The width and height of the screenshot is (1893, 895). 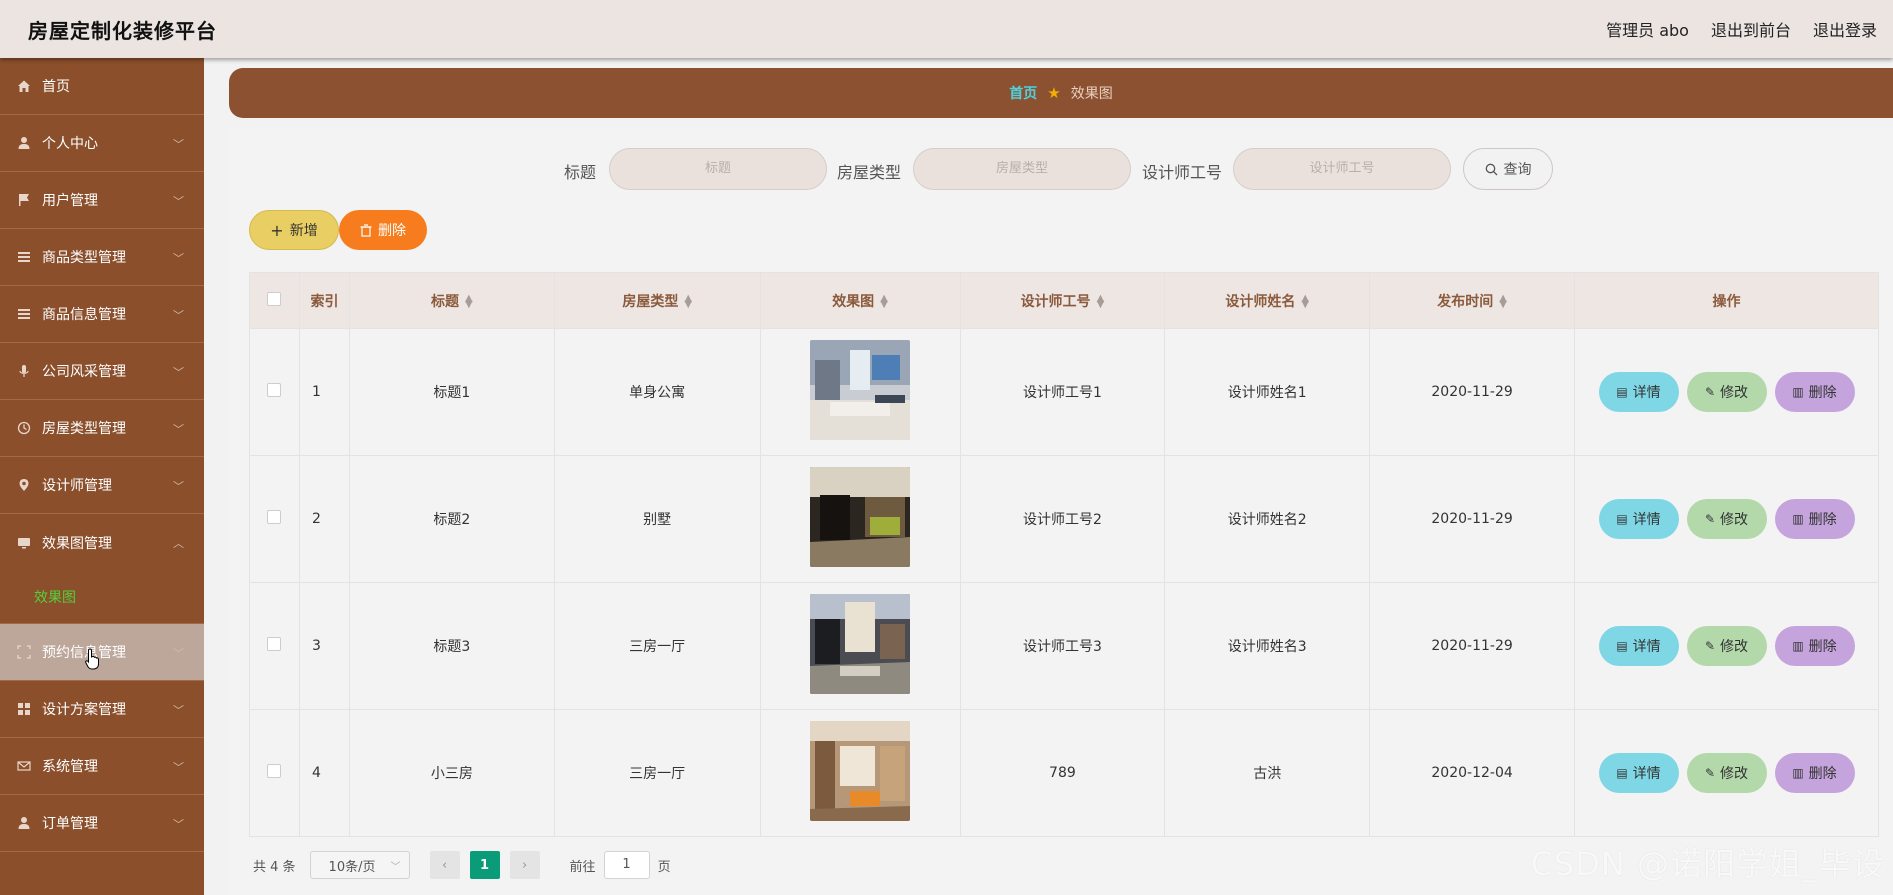 What do you see at coordinates (1622, 646) in the screenshot?
I see `document-icon: ▤` at bounding box center [1622, 646].